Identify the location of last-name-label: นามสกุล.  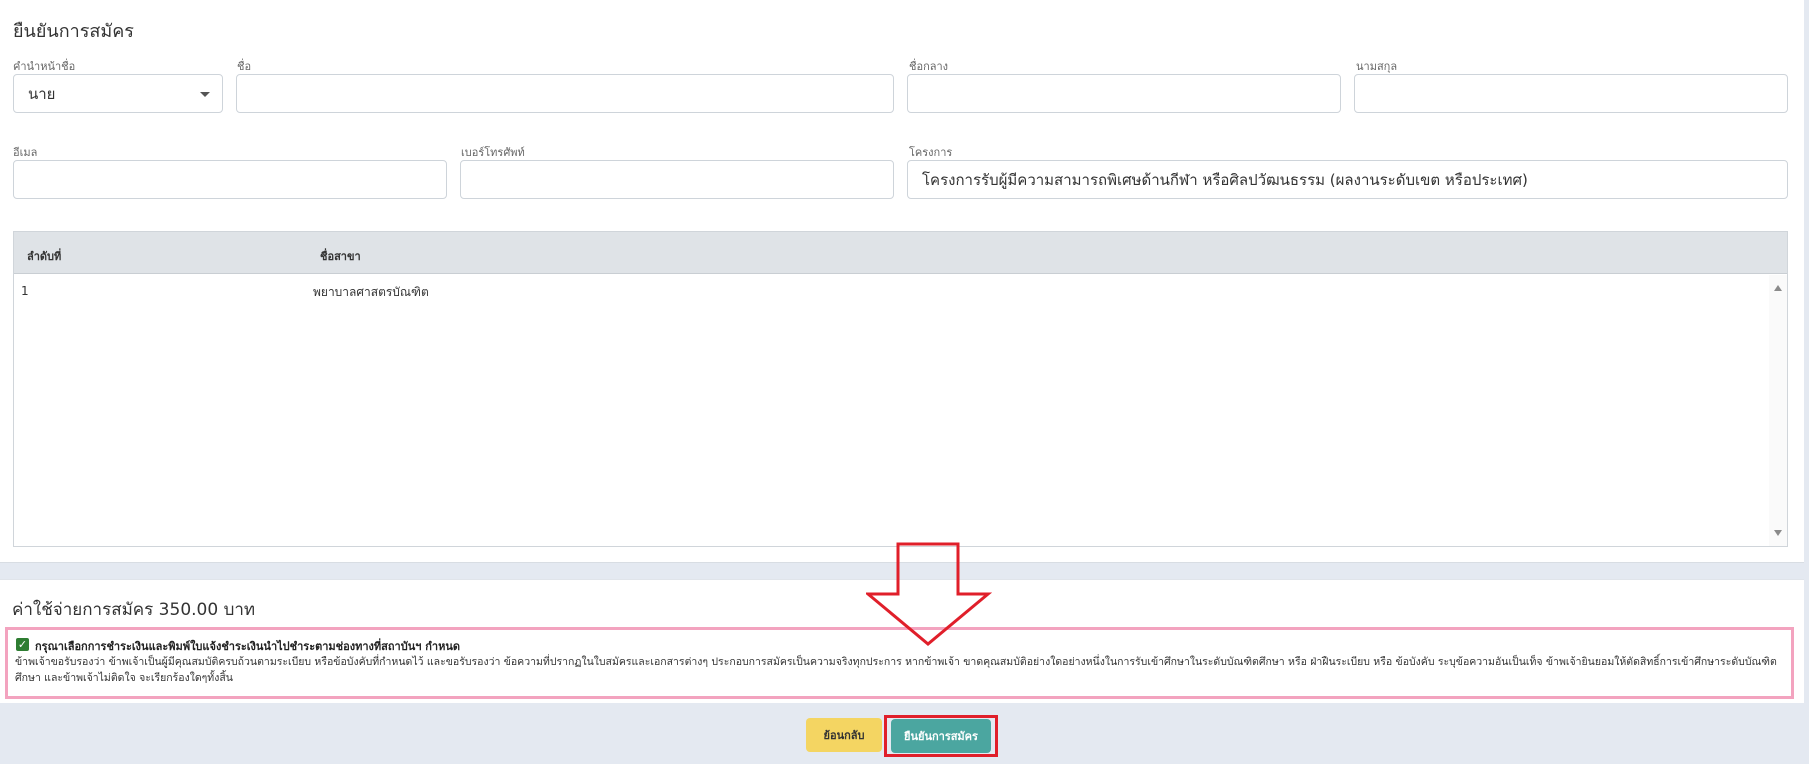
(1377, 66).